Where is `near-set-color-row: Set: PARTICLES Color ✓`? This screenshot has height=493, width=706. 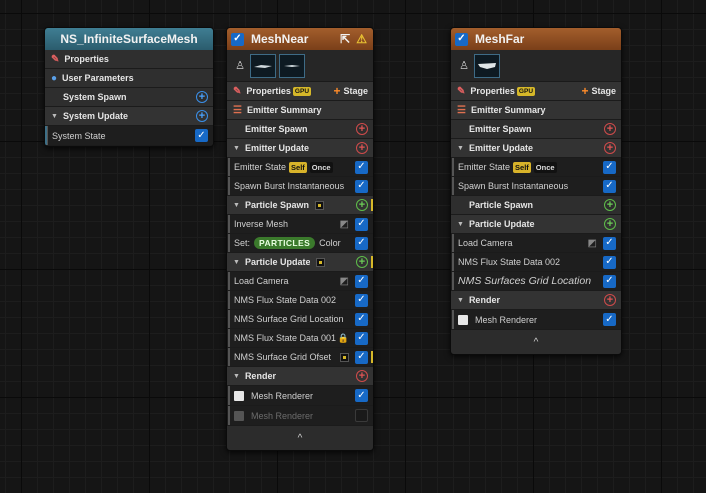
near-set-color-row: Set: PARTICLES Color ✓ is located at coordinates (300, 243).